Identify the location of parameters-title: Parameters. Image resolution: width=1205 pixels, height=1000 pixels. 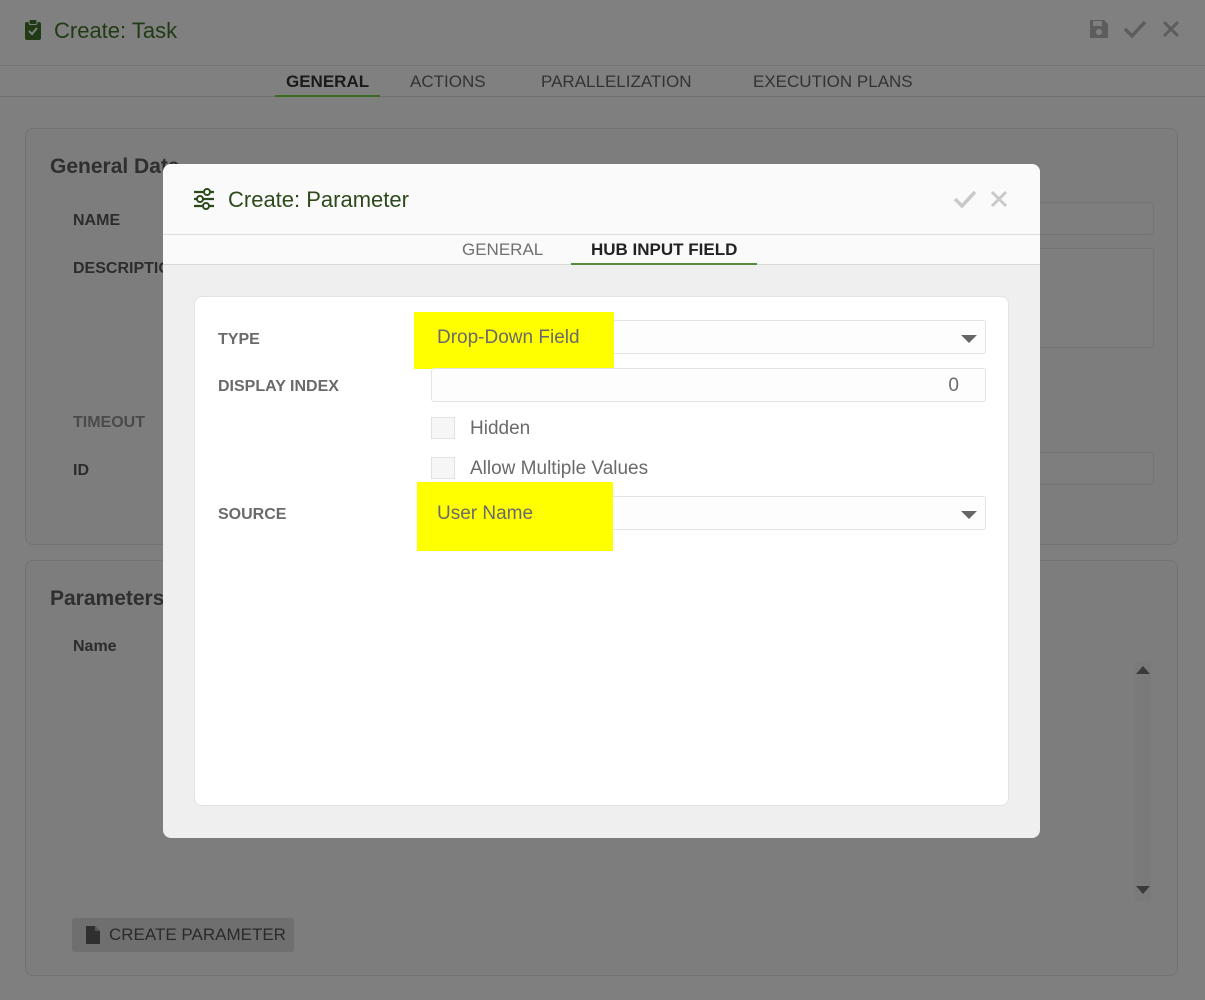
(107, 598).